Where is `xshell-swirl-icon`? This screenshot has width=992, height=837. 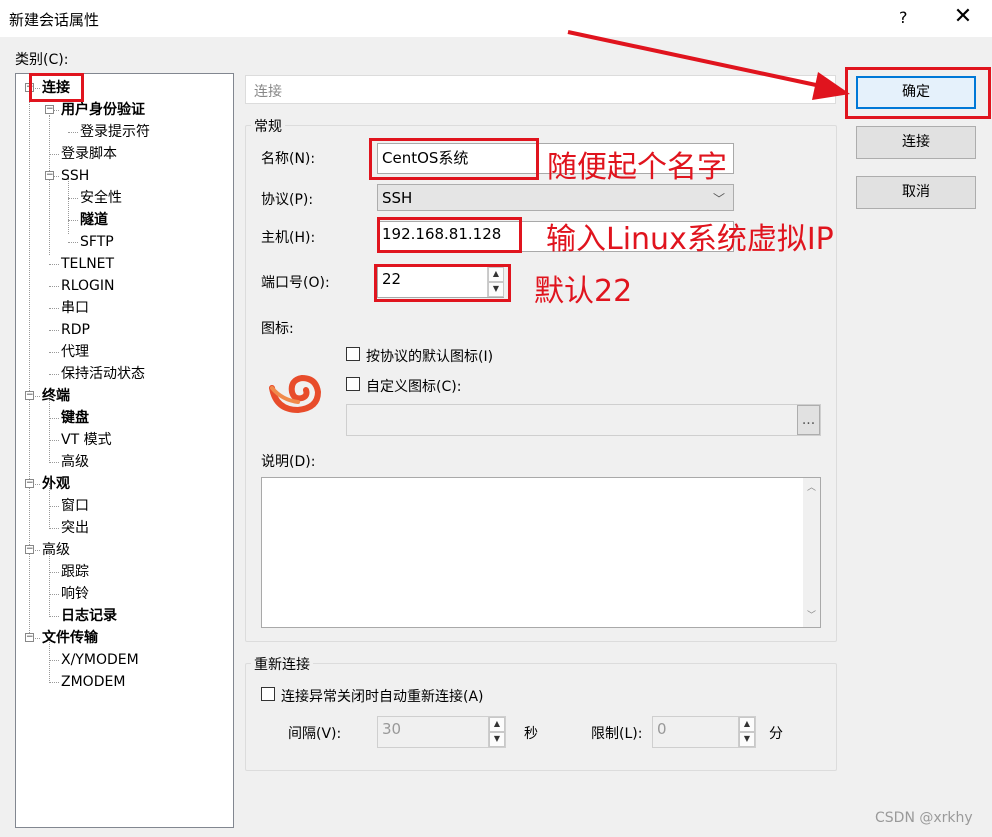
xshell-swirl-icon is located at coordinates (295, 393).